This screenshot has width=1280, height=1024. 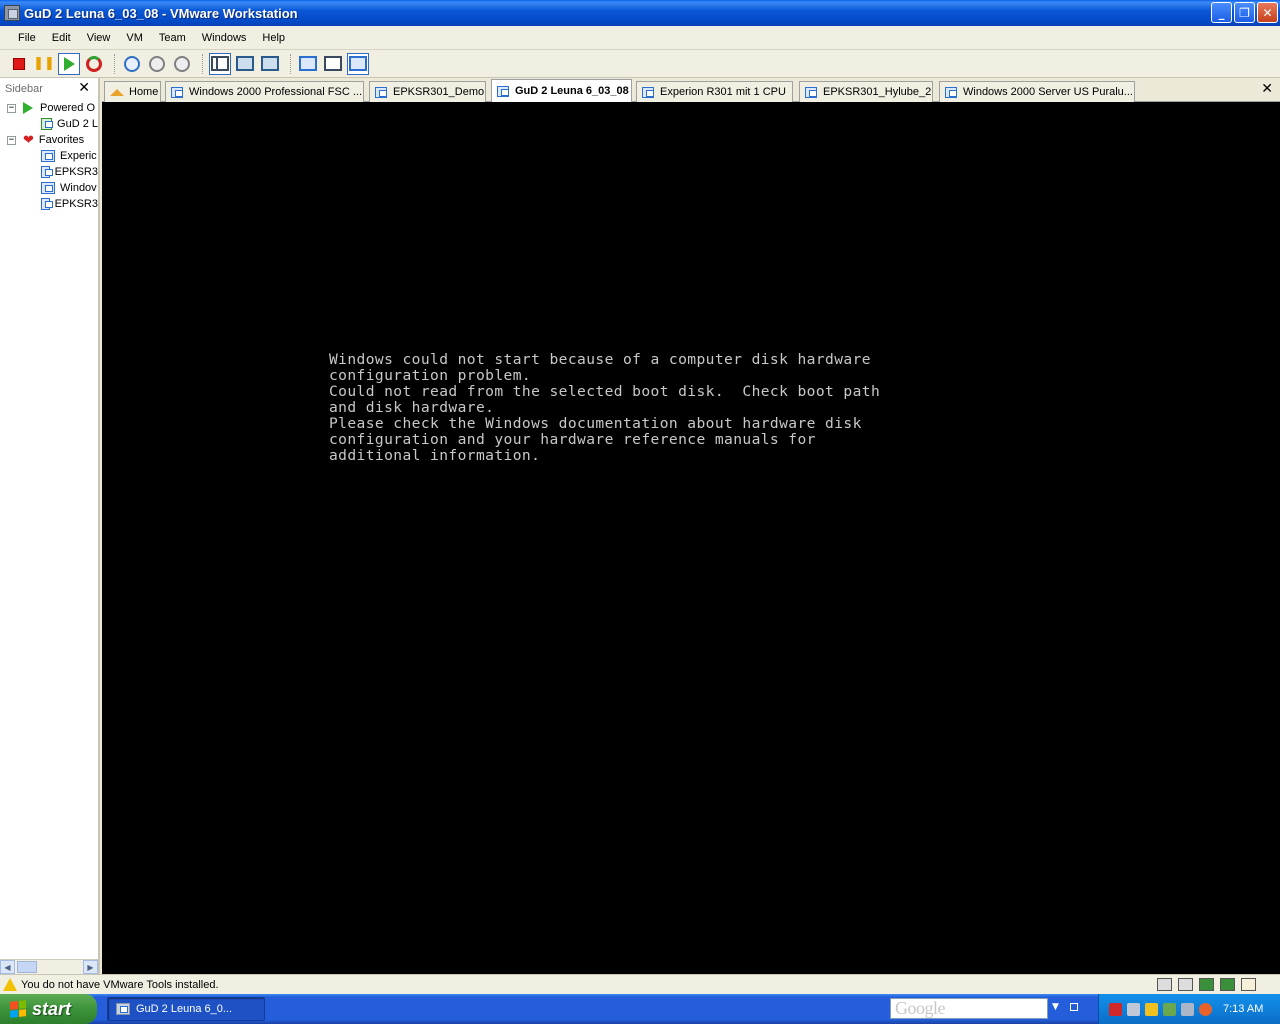 What do you see at coordinates (224, 38) in the screenshot?
I see `menu-windows: Windows` at bounding box center [224, 38].